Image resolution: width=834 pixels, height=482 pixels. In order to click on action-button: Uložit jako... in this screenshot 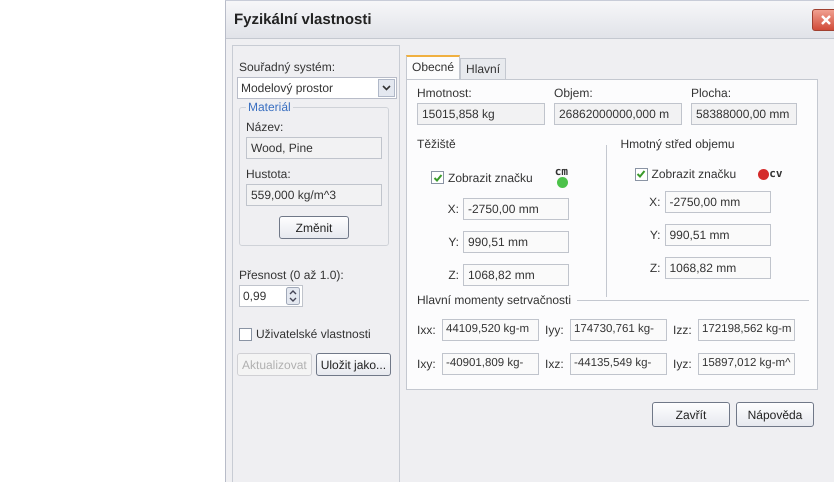, I will do `click(354, 364)`.